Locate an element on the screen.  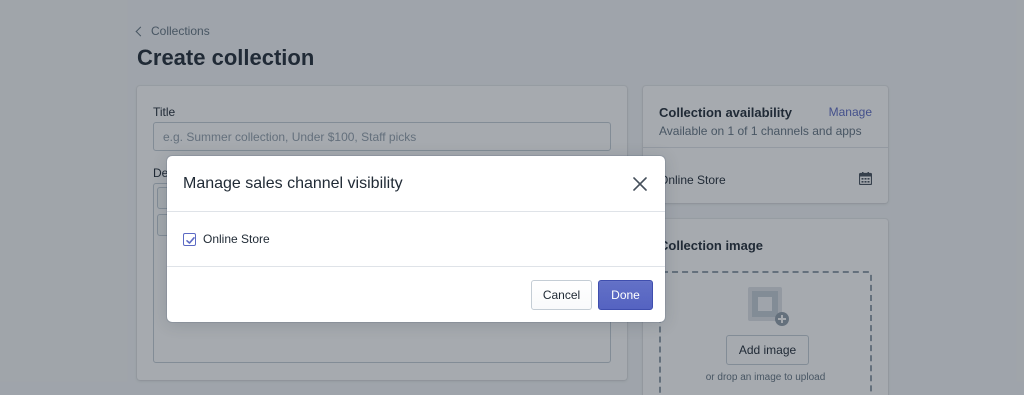
modal-footer: Cancel Done is located at coordinates (416, 294).